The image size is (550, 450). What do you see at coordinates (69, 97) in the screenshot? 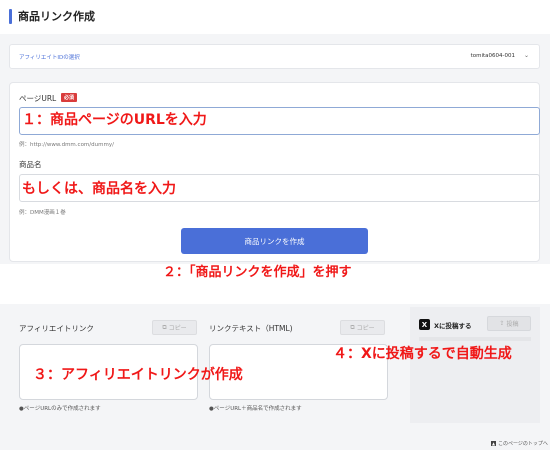
I see `required-badge: 必須` at bounding box center [69, 97].